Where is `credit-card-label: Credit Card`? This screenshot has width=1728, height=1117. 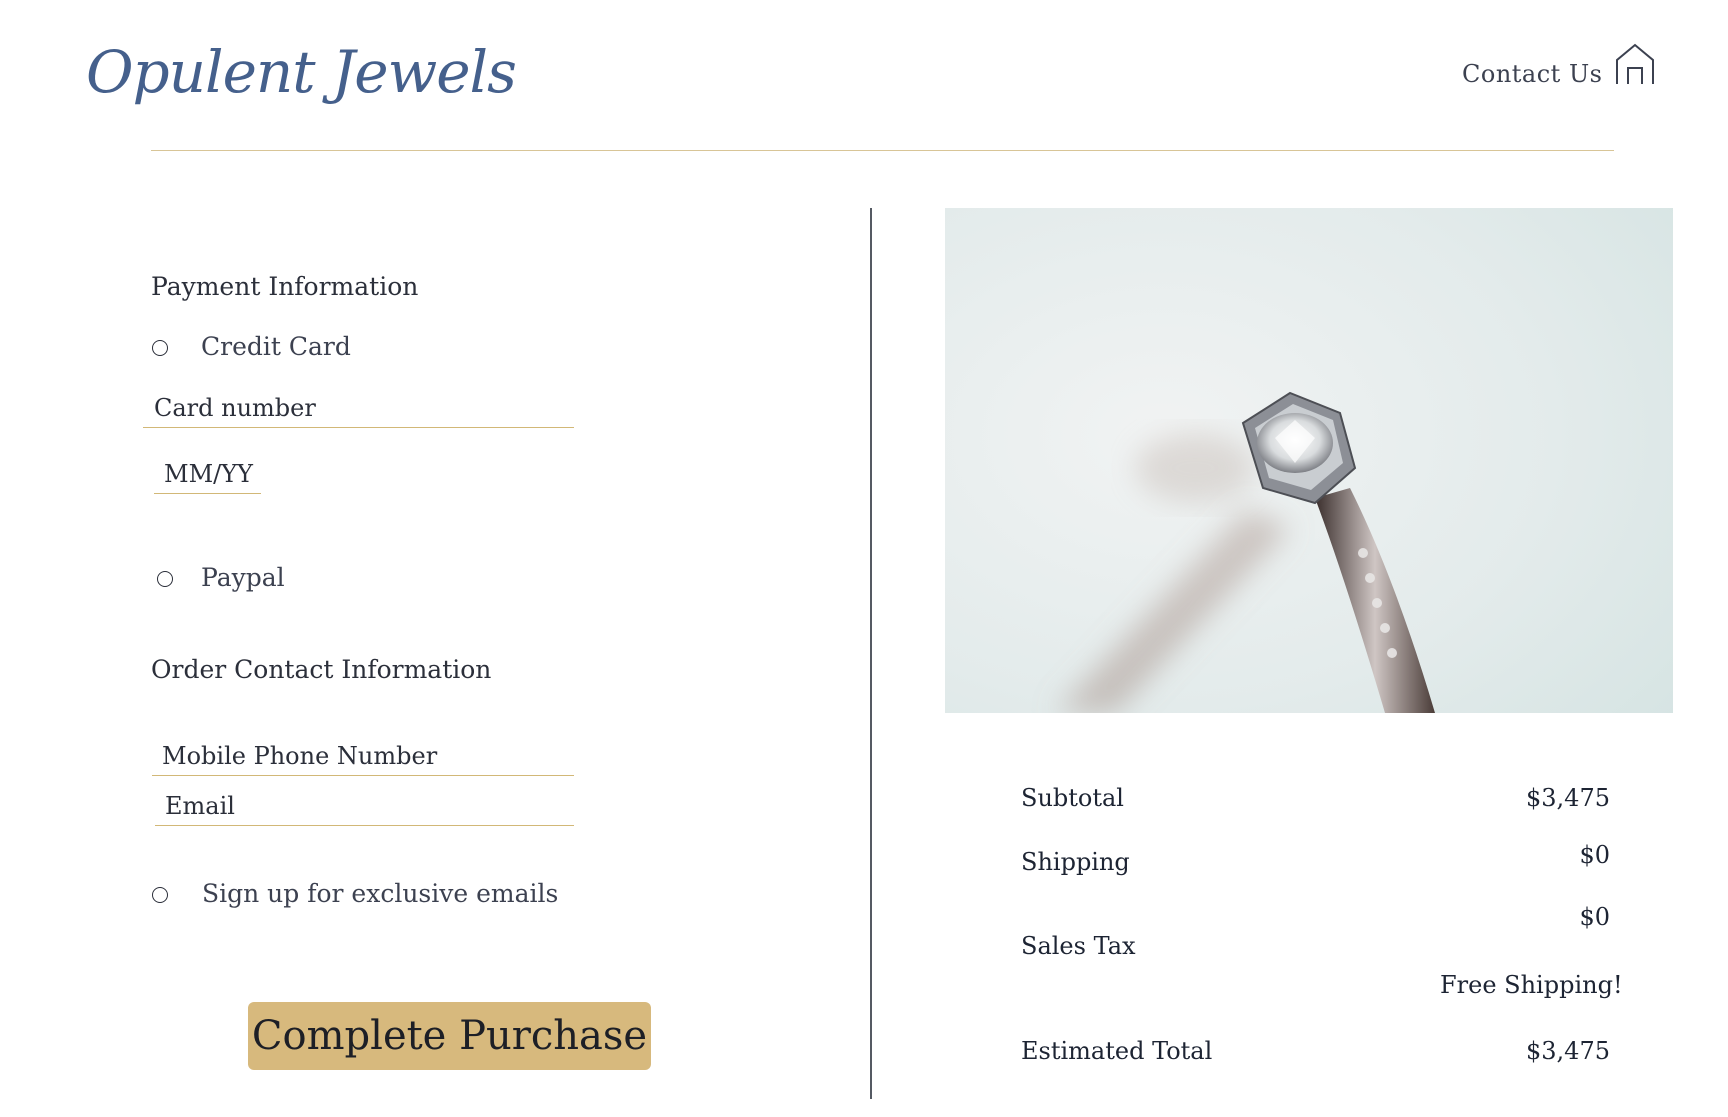 credit-card-label: Credit Card is located at coordinates (276, 346).